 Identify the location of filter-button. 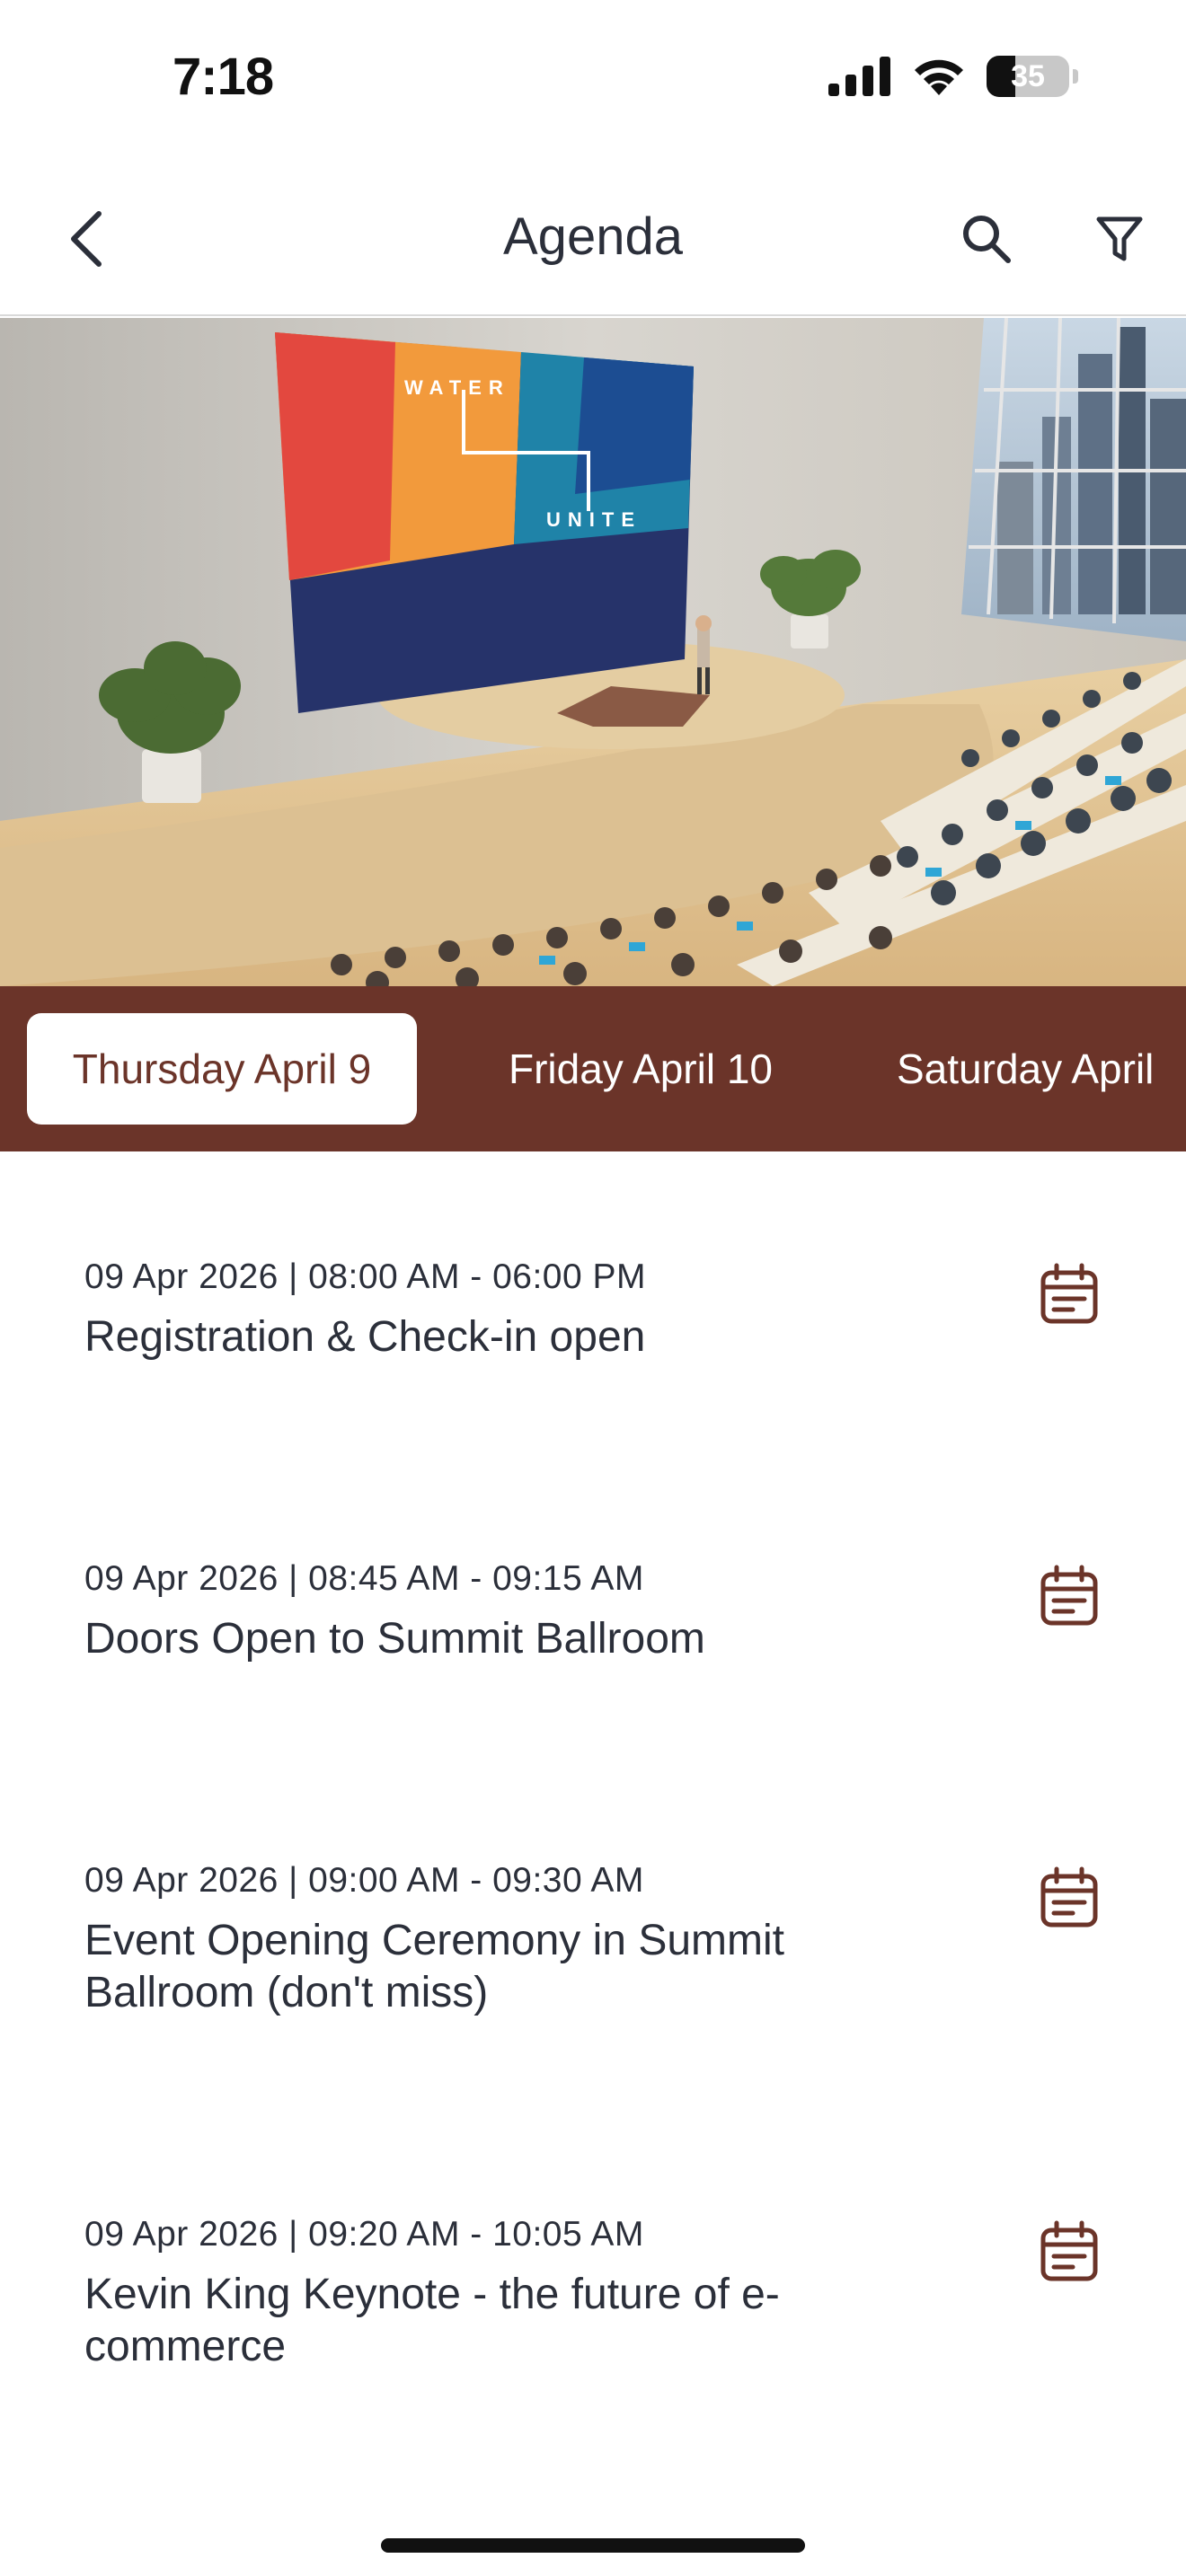
(1119, 239).